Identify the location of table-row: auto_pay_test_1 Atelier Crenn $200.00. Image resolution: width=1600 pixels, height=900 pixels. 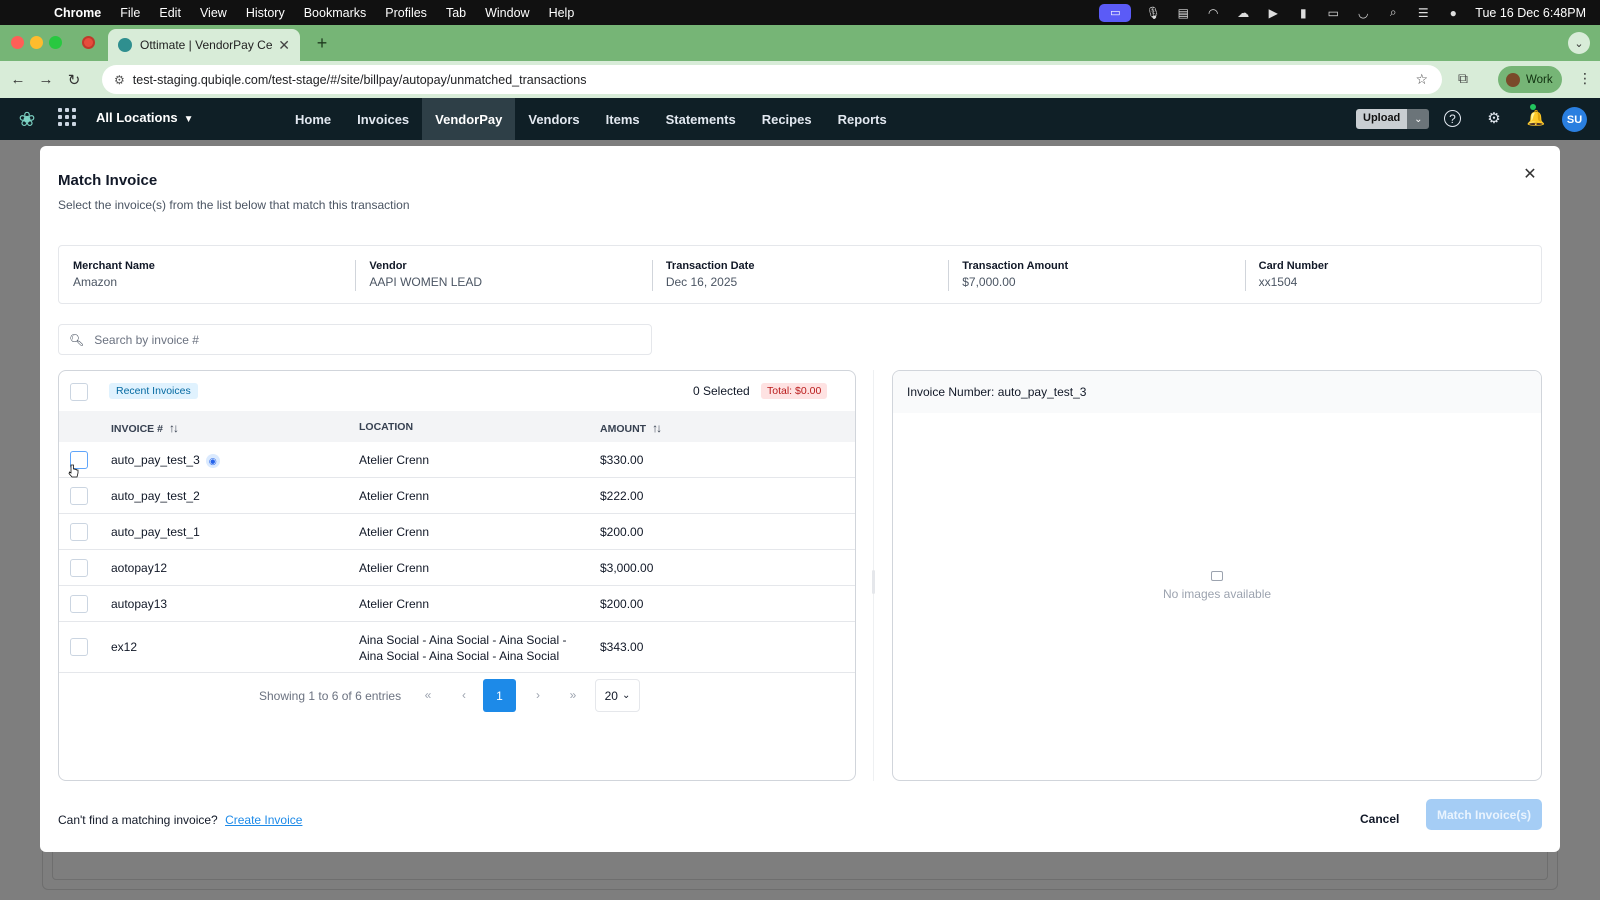
(457, 532).